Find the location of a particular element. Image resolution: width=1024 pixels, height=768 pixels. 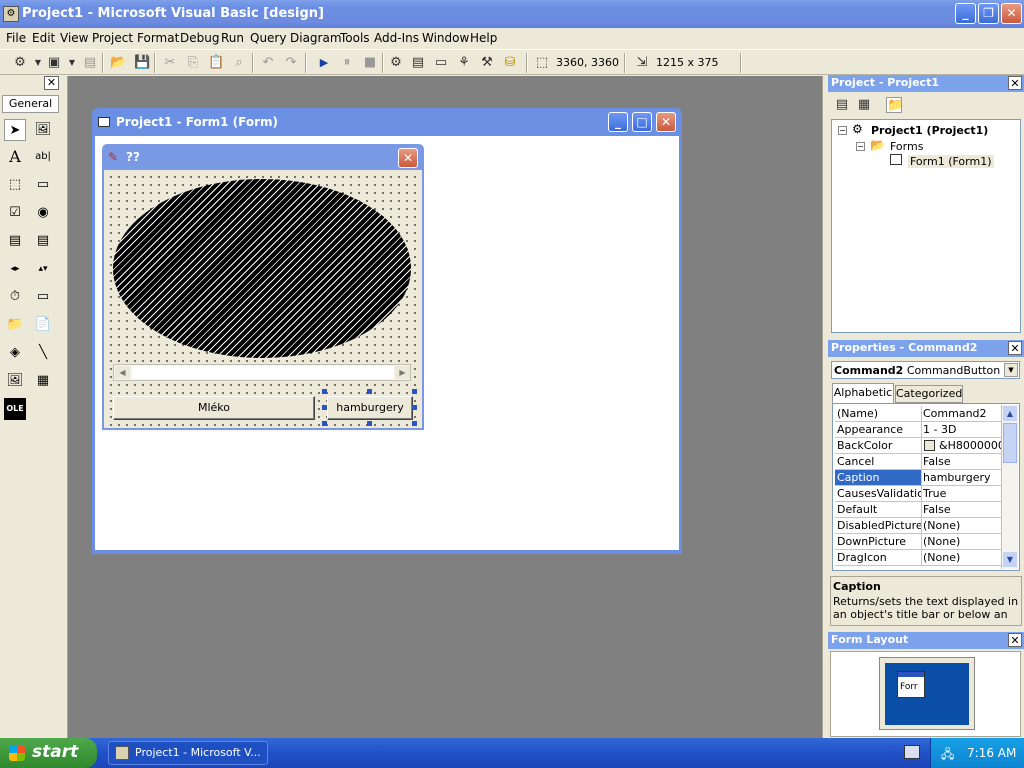

property-row: DownPicture (None) is located at coordinates (918, 542).